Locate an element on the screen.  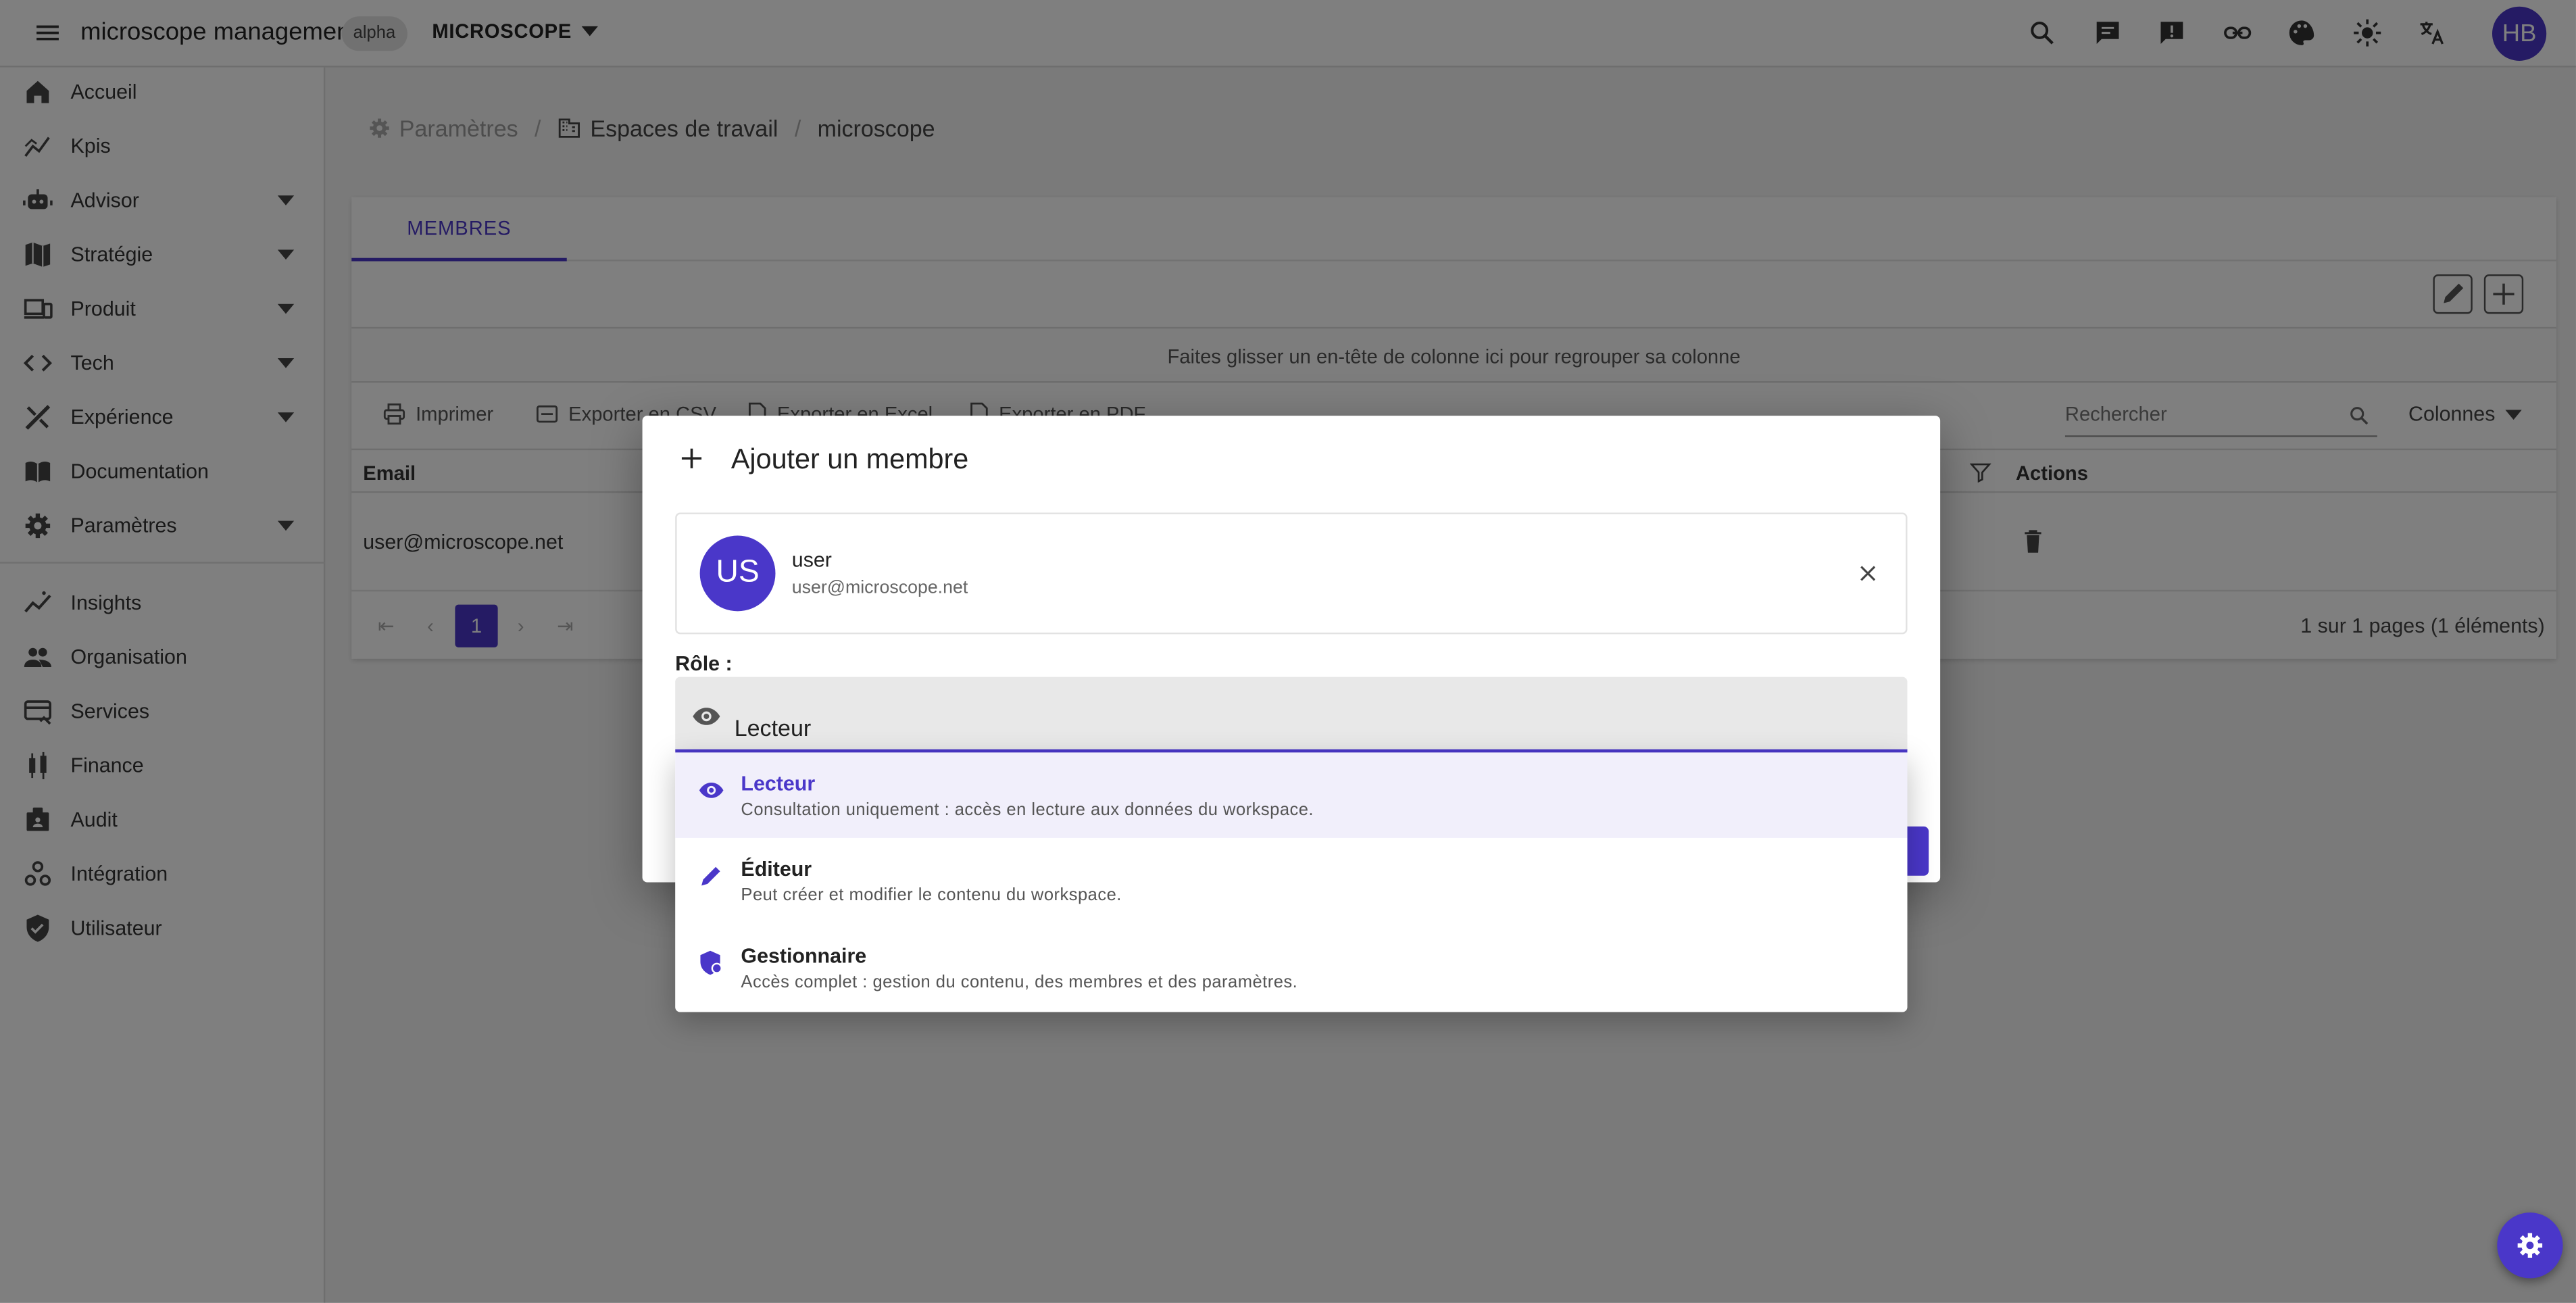
settings-fab is located at coordinates (2530, 1245).